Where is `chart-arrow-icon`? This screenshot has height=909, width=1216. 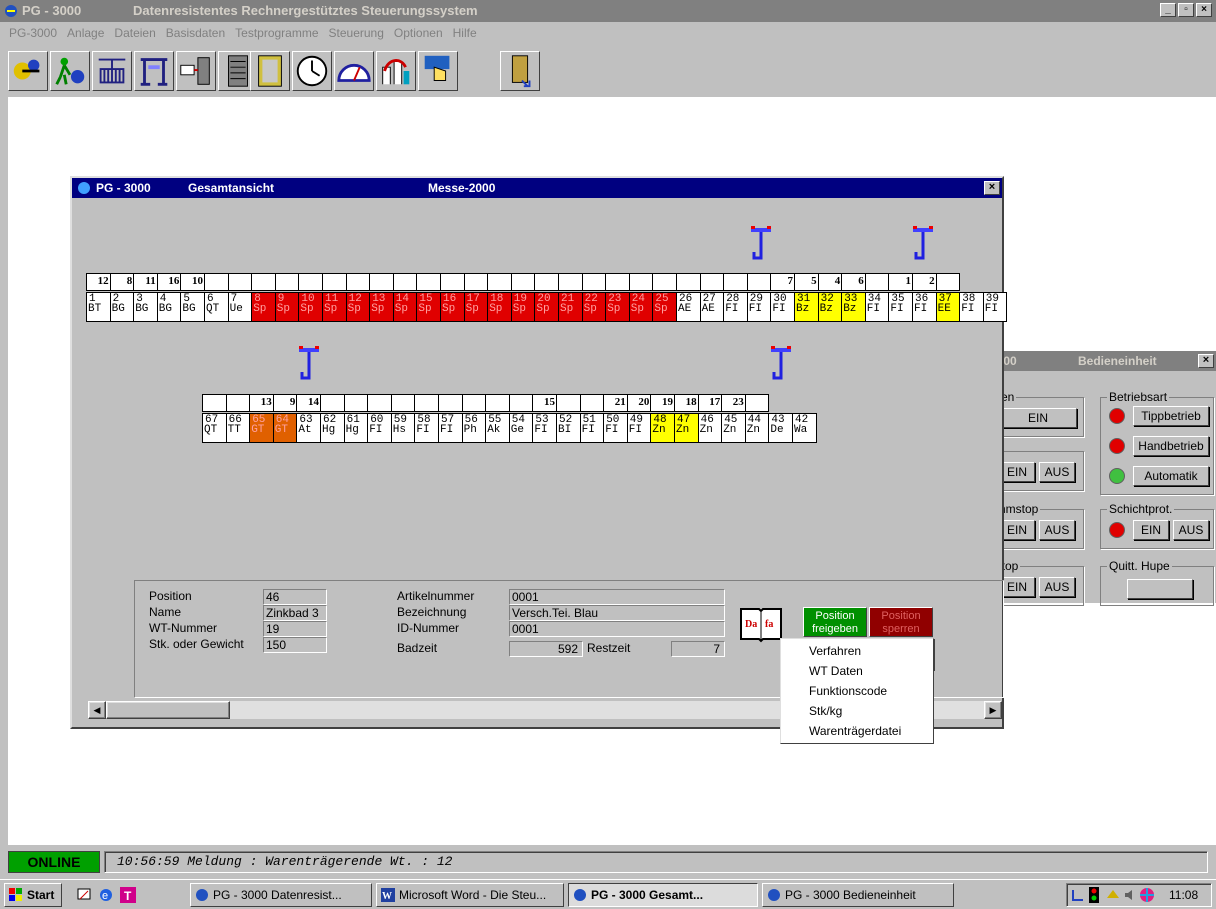 chart-arrow-icon is located at coordinates (396, 71).